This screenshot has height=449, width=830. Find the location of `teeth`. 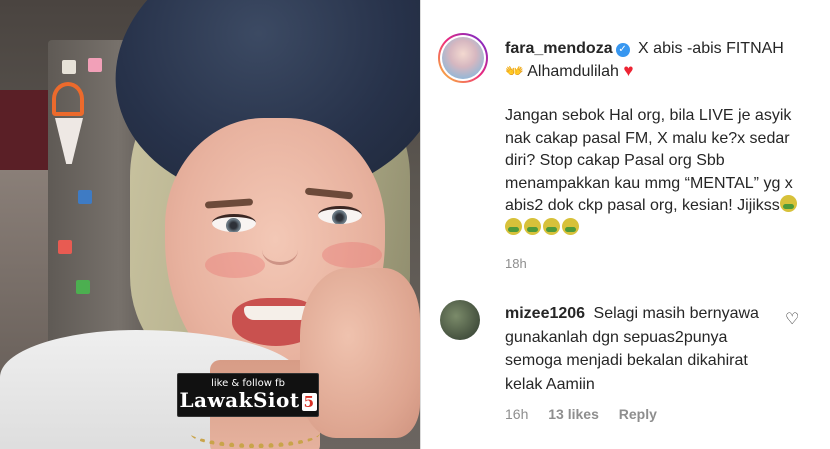

teeth is located at coordinates (277, 313).